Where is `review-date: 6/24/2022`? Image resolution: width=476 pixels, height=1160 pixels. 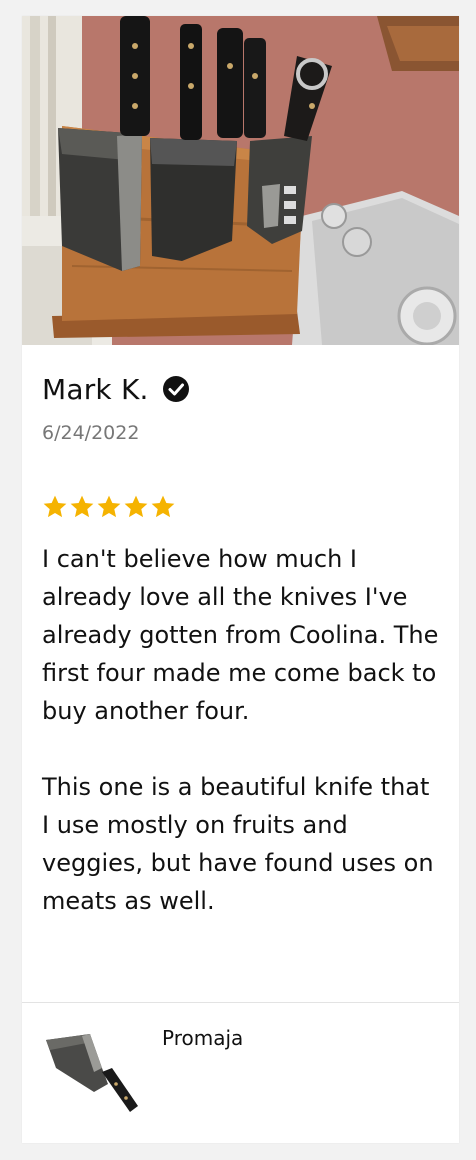 review-date: 6/24/2022 is located at coordinates (91, 433).